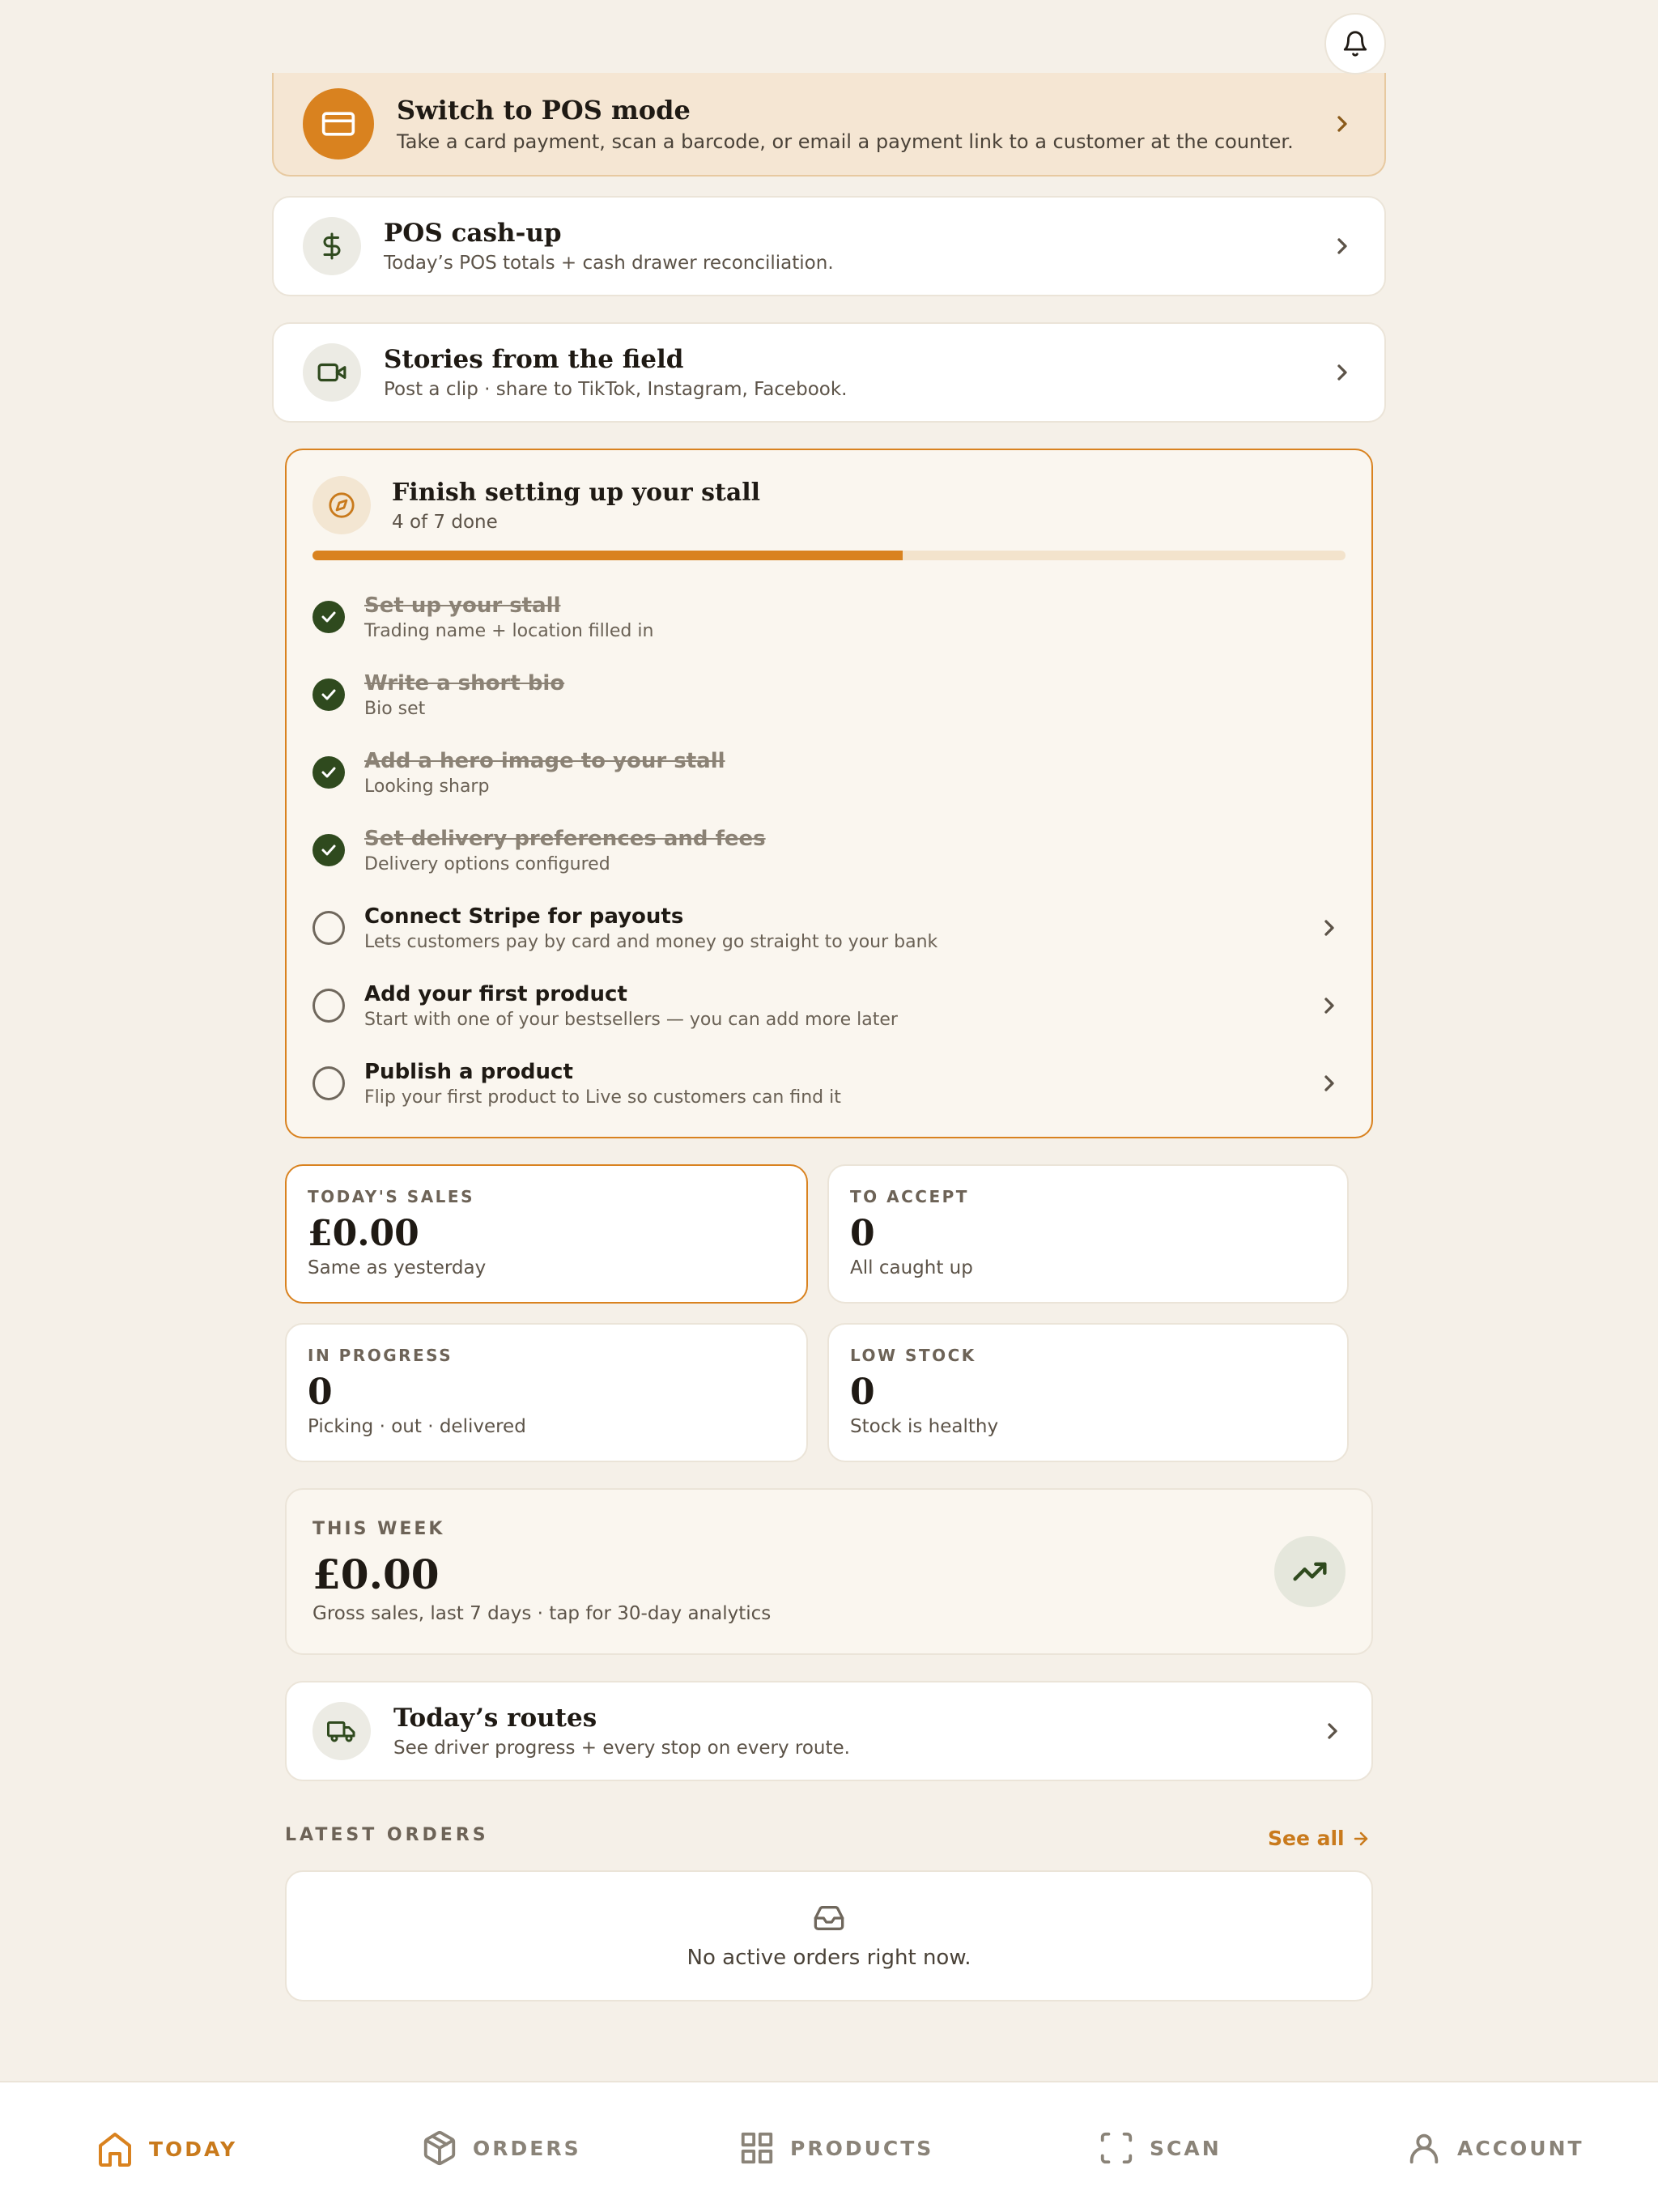  What do you see at coordinates (524, 917) in the screenshot?
I see `task-title: Connect Stripe for payouts` at bounding box center [524, 917].